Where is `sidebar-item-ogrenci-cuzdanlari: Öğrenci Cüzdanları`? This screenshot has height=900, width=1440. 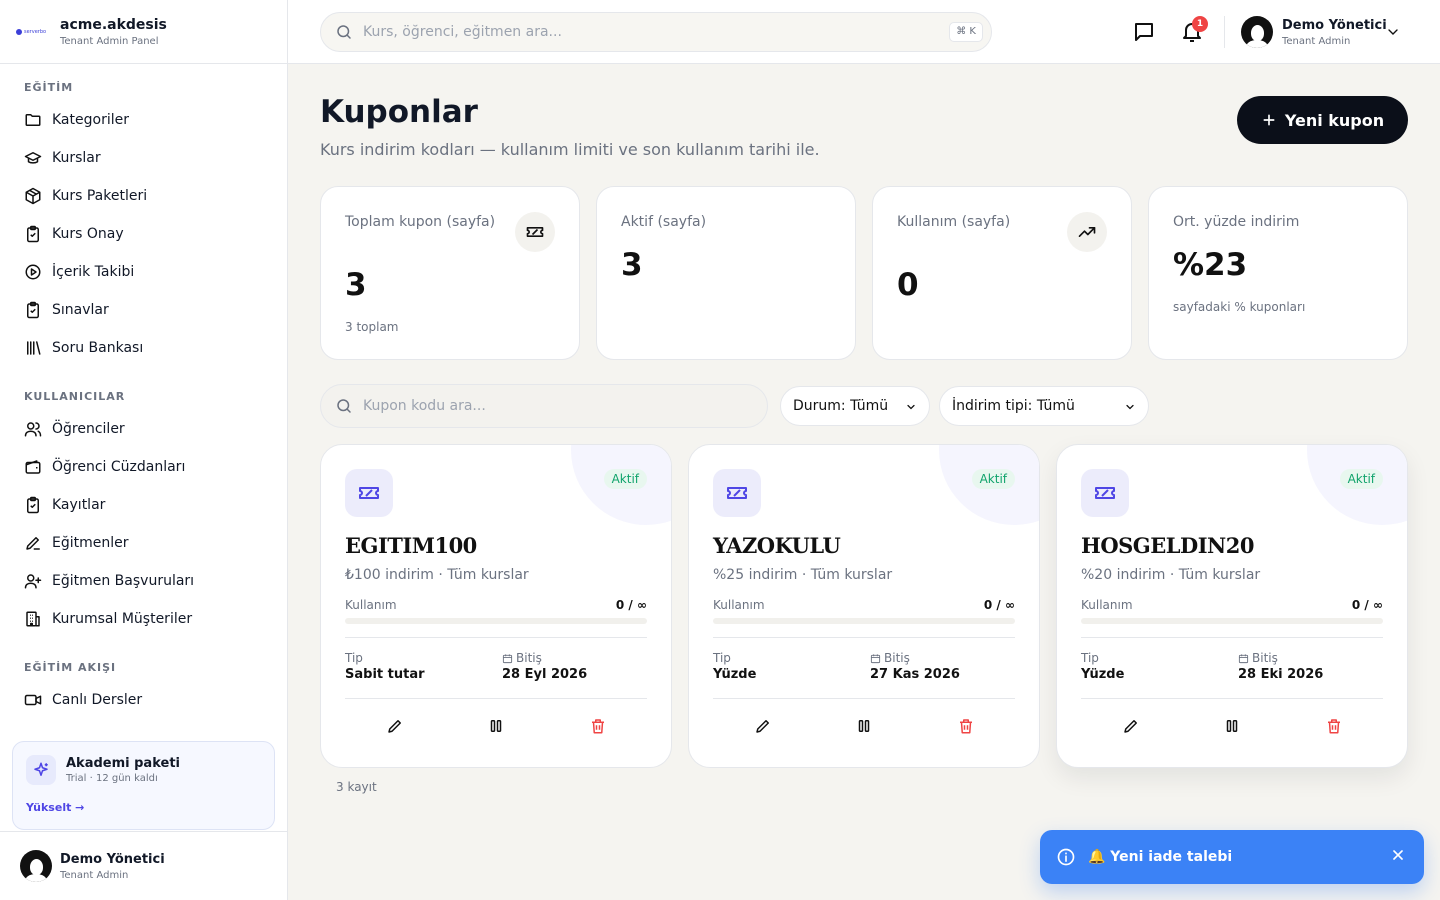
sidebar-item-ogrenci-cuzdanlari: Öğrenci Cüzdanları is located at coordinates (143, 467).